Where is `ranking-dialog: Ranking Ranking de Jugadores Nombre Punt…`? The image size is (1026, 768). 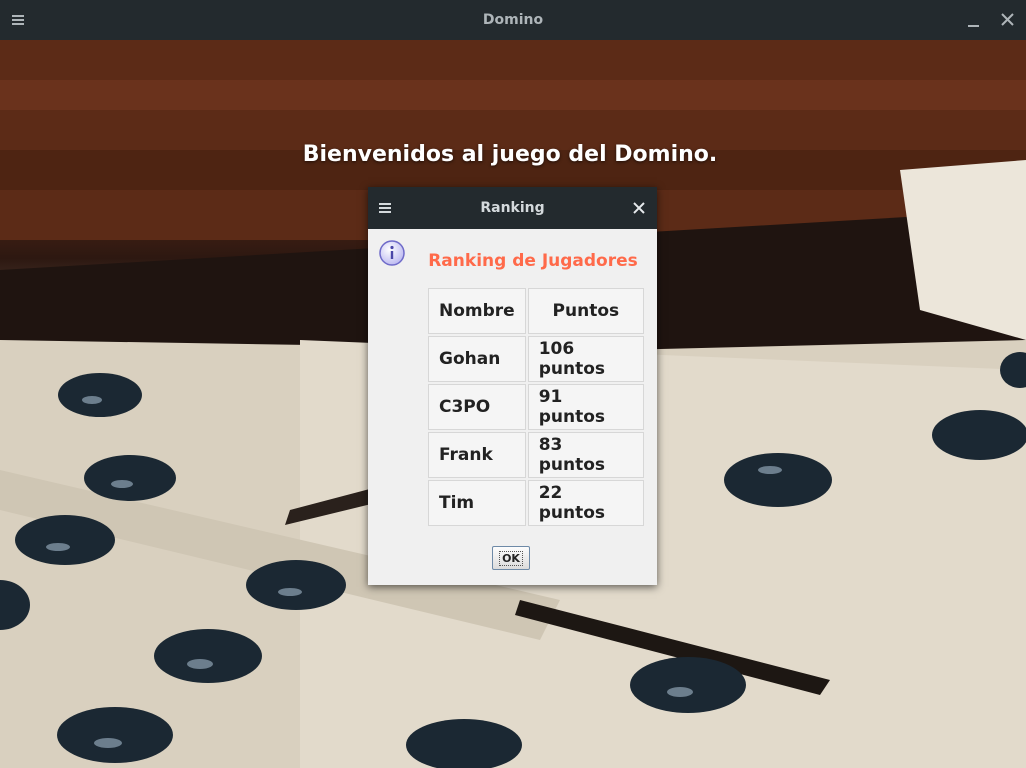 ranking-dialog: Ranking Ranking de Jugadores Nombre Punt… is located at coordinates (512, 386).